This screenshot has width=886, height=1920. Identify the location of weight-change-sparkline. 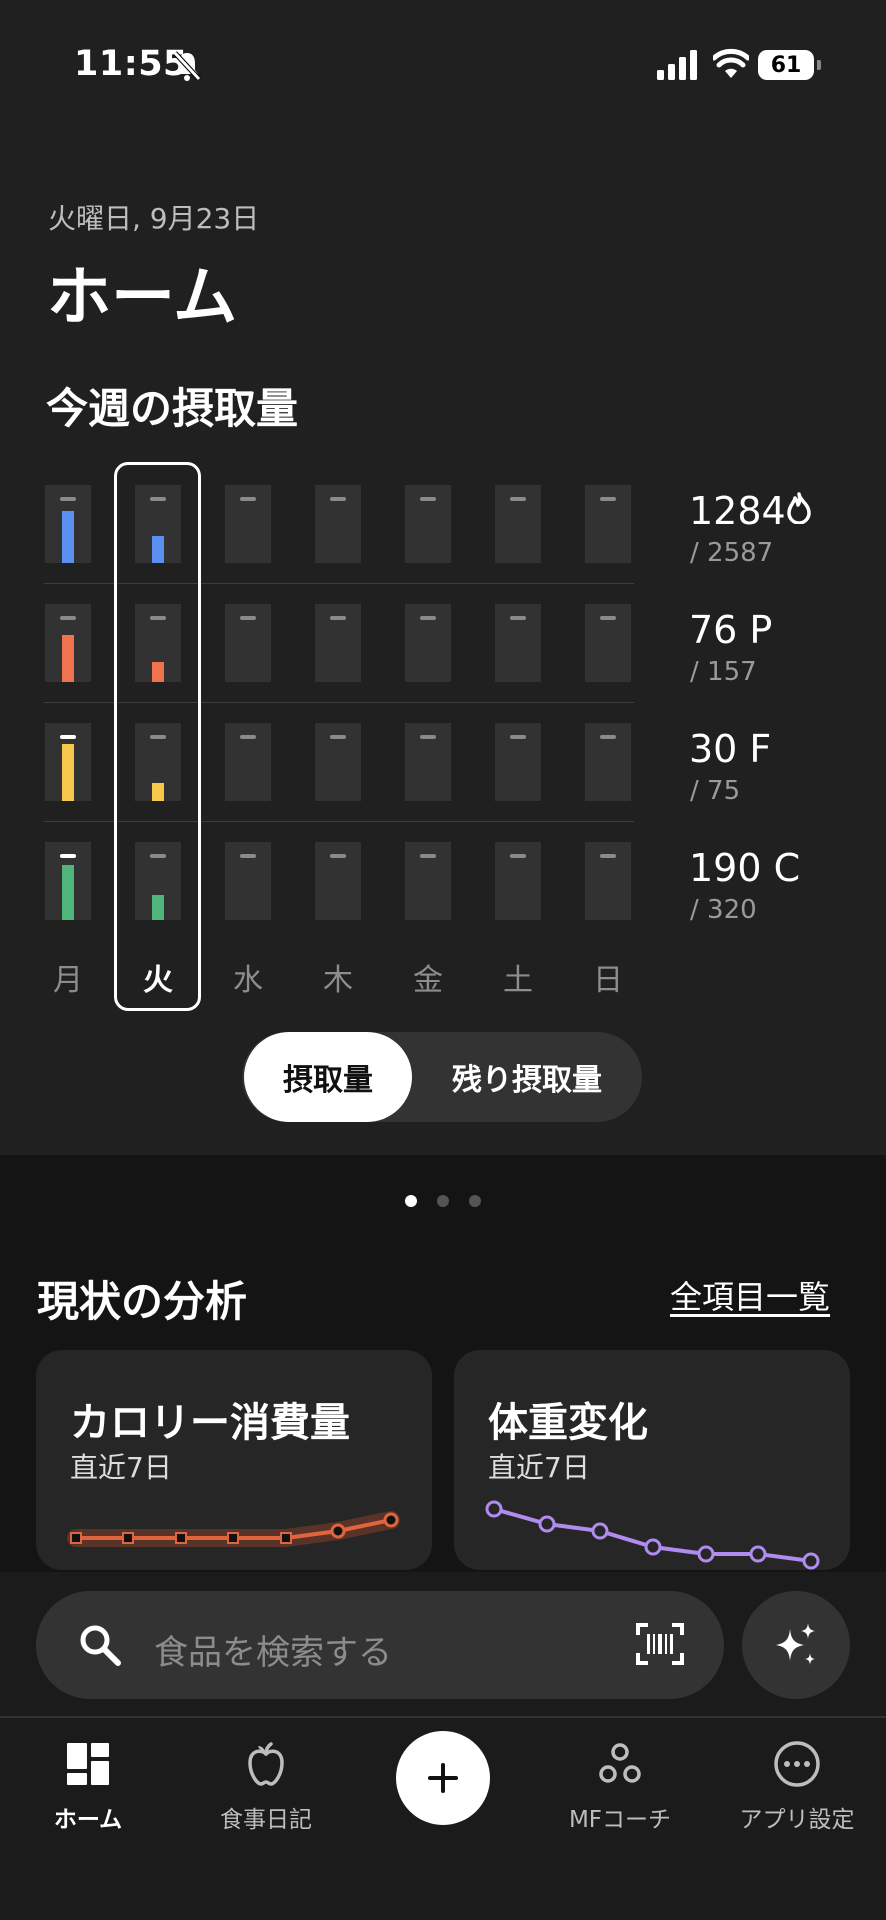
(652, 1535).